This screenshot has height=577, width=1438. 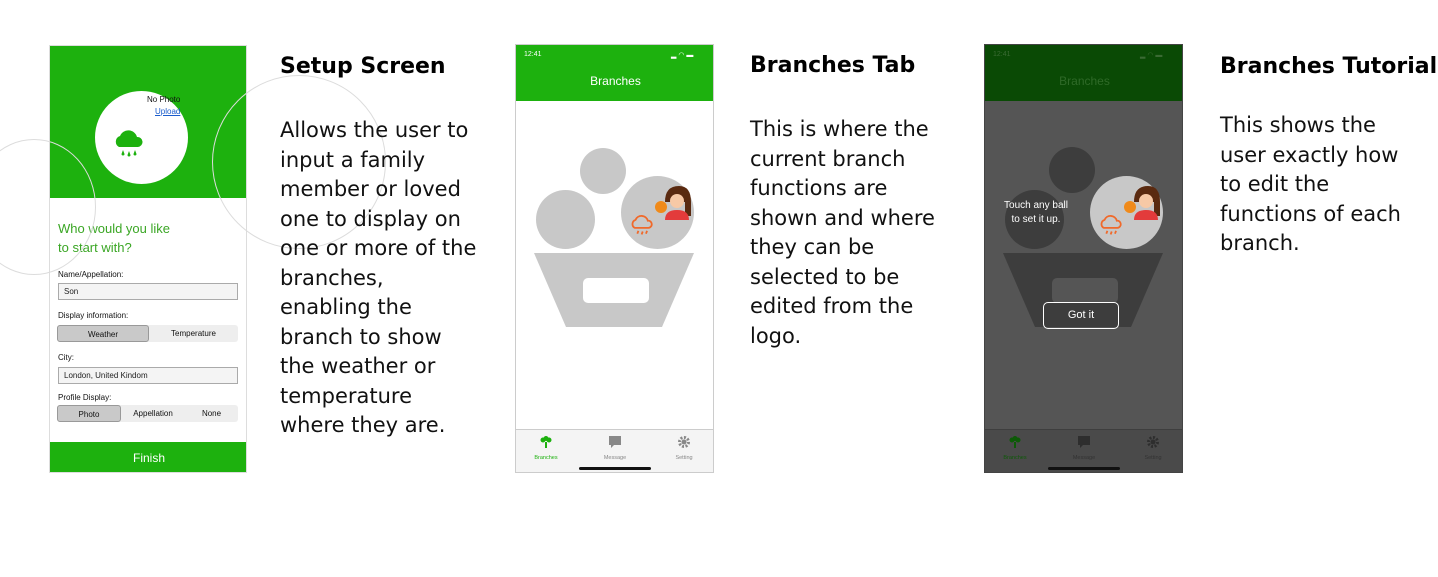 What do you see at coordinates (167, 111) in the screenshot?
I see `upload-link: Upload` at bounding box center [167, 111].